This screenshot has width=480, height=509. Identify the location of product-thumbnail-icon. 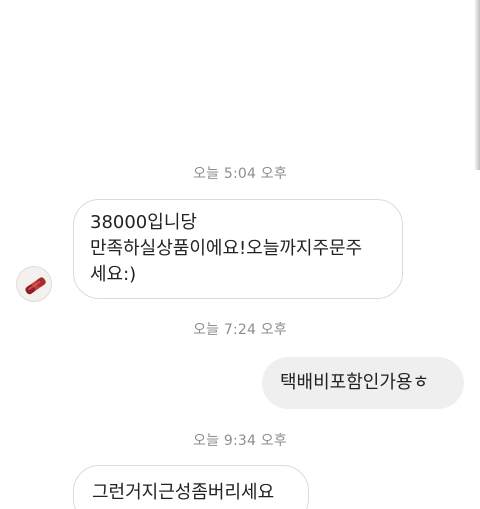
(35, 286).